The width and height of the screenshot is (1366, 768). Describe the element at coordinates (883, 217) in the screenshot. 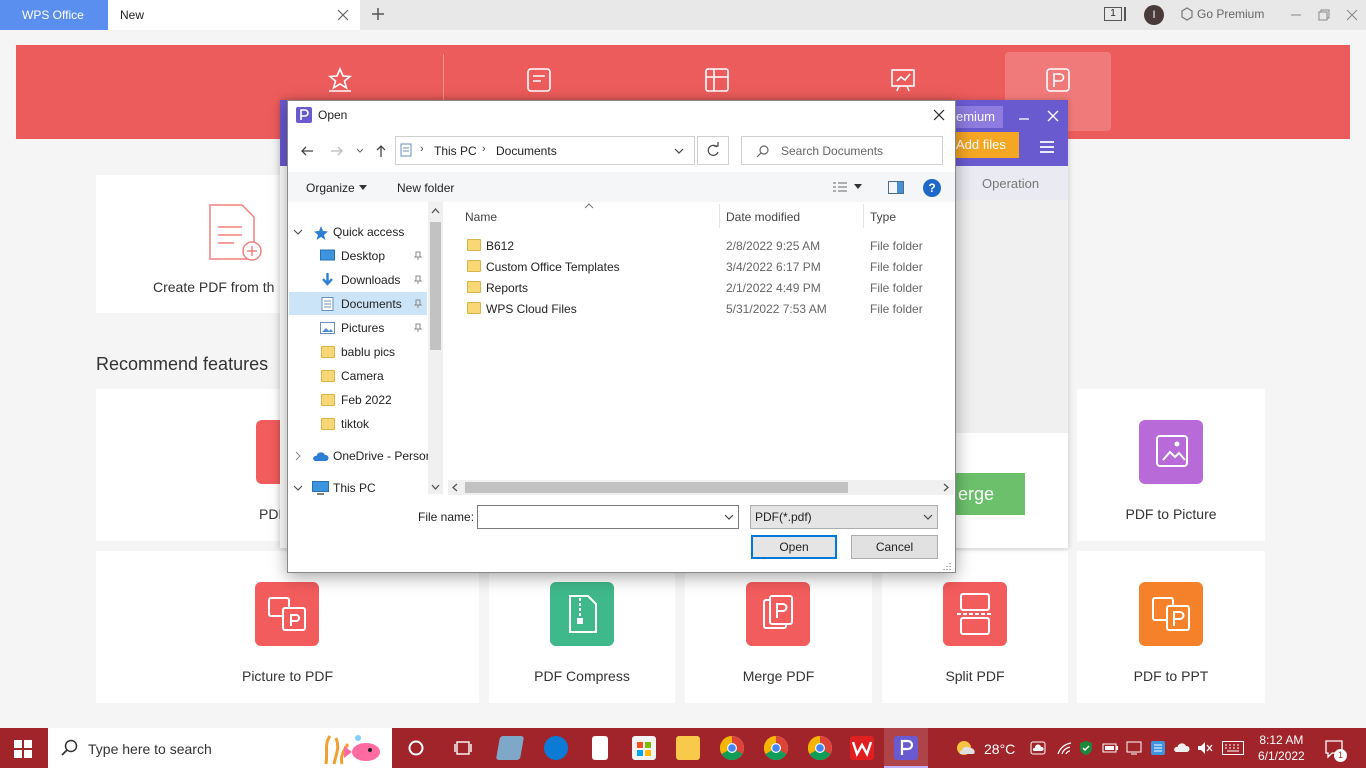

I see `column-header-type: Type` at that location.